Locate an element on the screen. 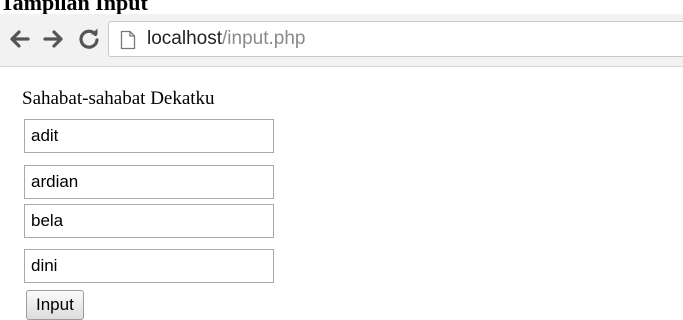  forward-arrow-icon is located at coordinates (53, 39).